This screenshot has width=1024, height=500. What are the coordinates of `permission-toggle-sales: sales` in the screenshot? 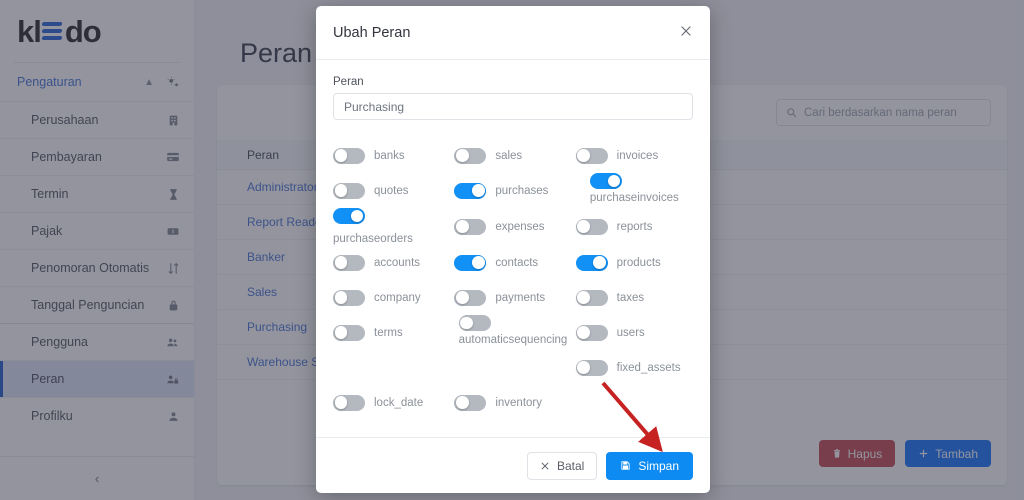 It's located at (512, 155).